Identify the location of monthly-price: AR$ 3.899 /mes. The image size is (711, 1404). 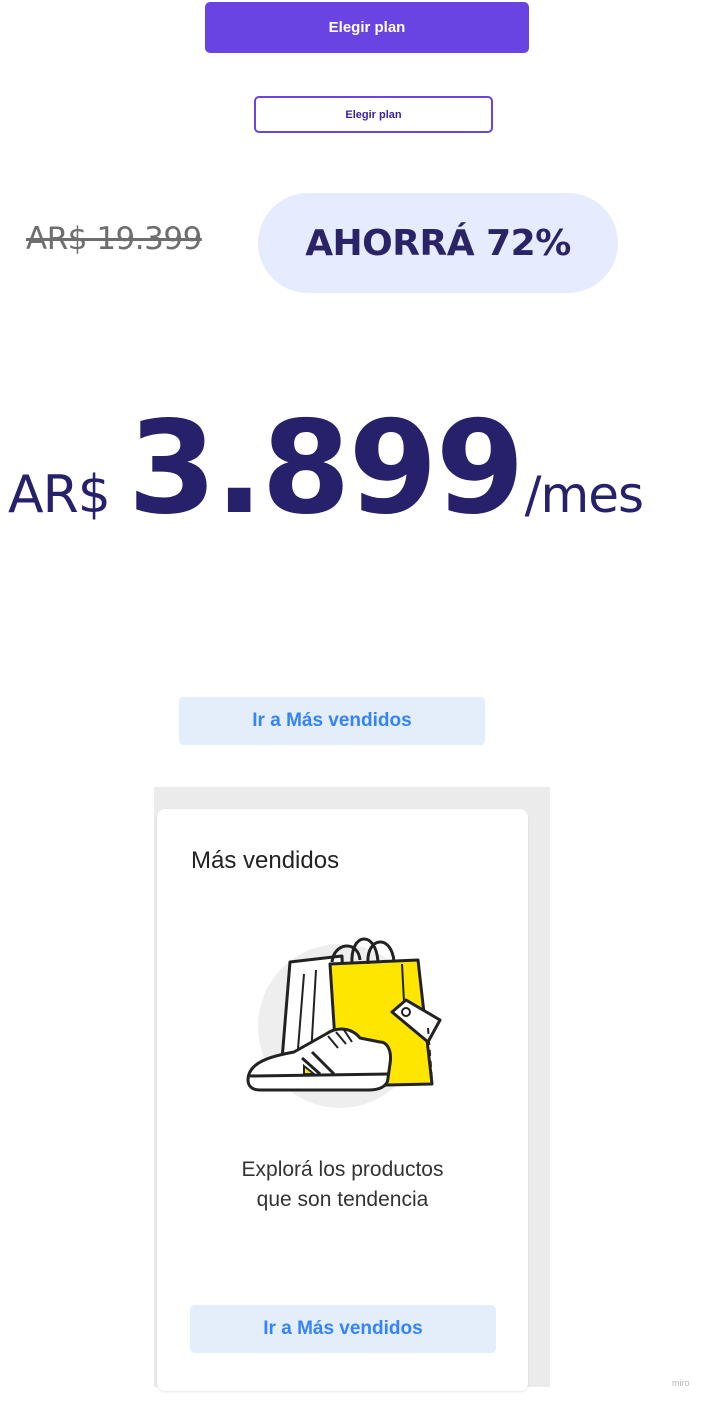
(326, 479).